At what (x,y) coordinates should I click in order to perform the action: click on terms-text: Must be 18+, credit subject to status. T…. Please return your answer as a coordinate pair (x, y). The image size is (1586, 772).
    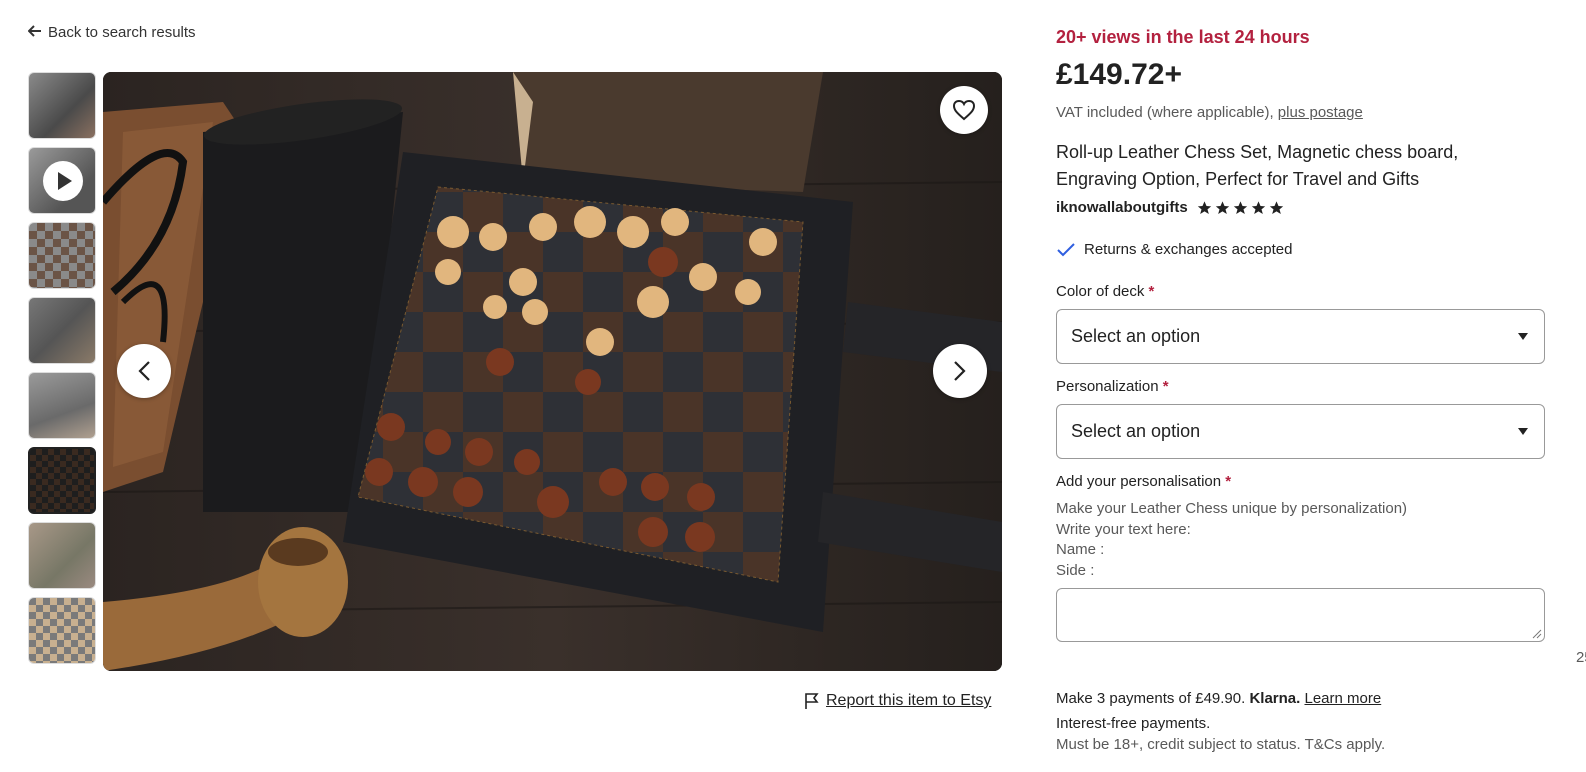
    Looking at the image, I should click on (1221, 744).